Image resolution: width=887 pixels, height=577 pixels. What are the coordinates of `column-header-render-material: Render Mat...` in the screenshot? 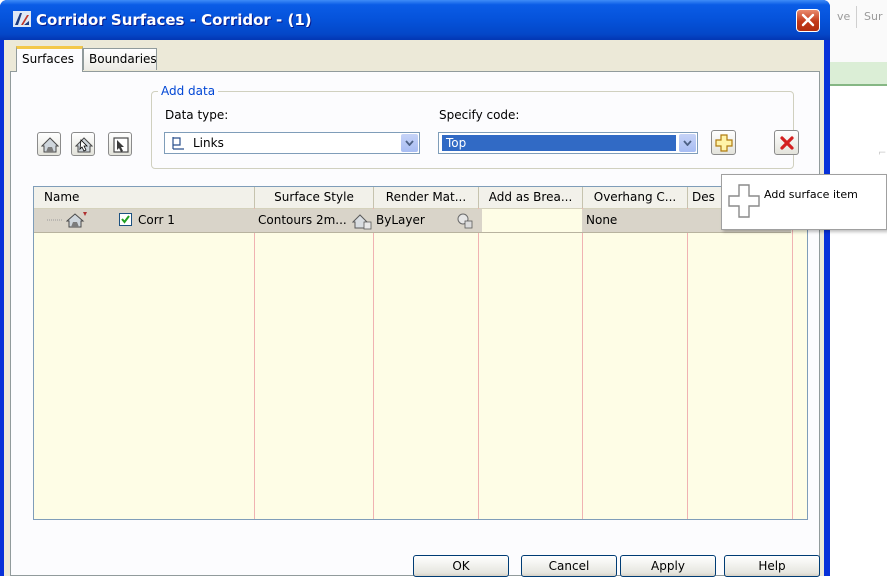 It's located at (426, 197).